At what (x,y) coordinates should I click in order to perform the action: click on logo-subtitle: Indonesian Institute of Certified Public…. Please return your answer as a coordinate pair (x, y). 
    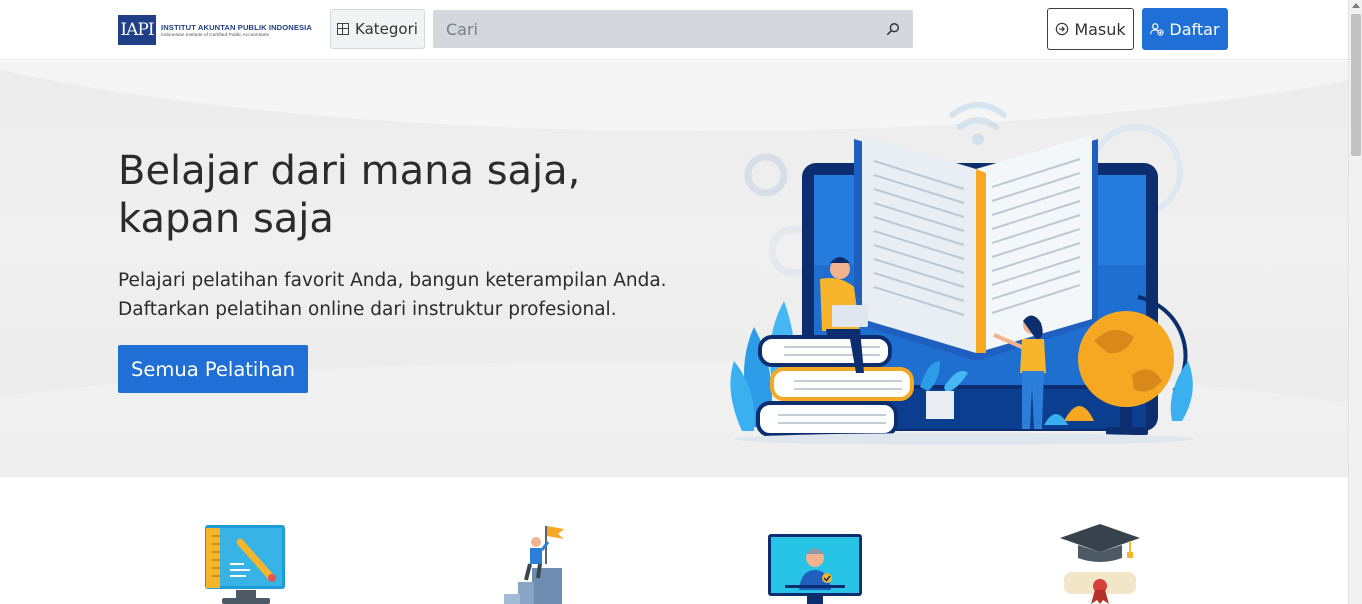
    Looking at the image, I should click on (215, 35).